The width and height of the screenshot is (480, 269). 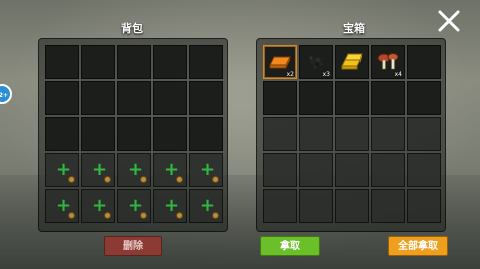 What do you see at coordinates (290, 246) in the screenshot?
I see `take-button: 拿取` at bounding box center [290, 246].